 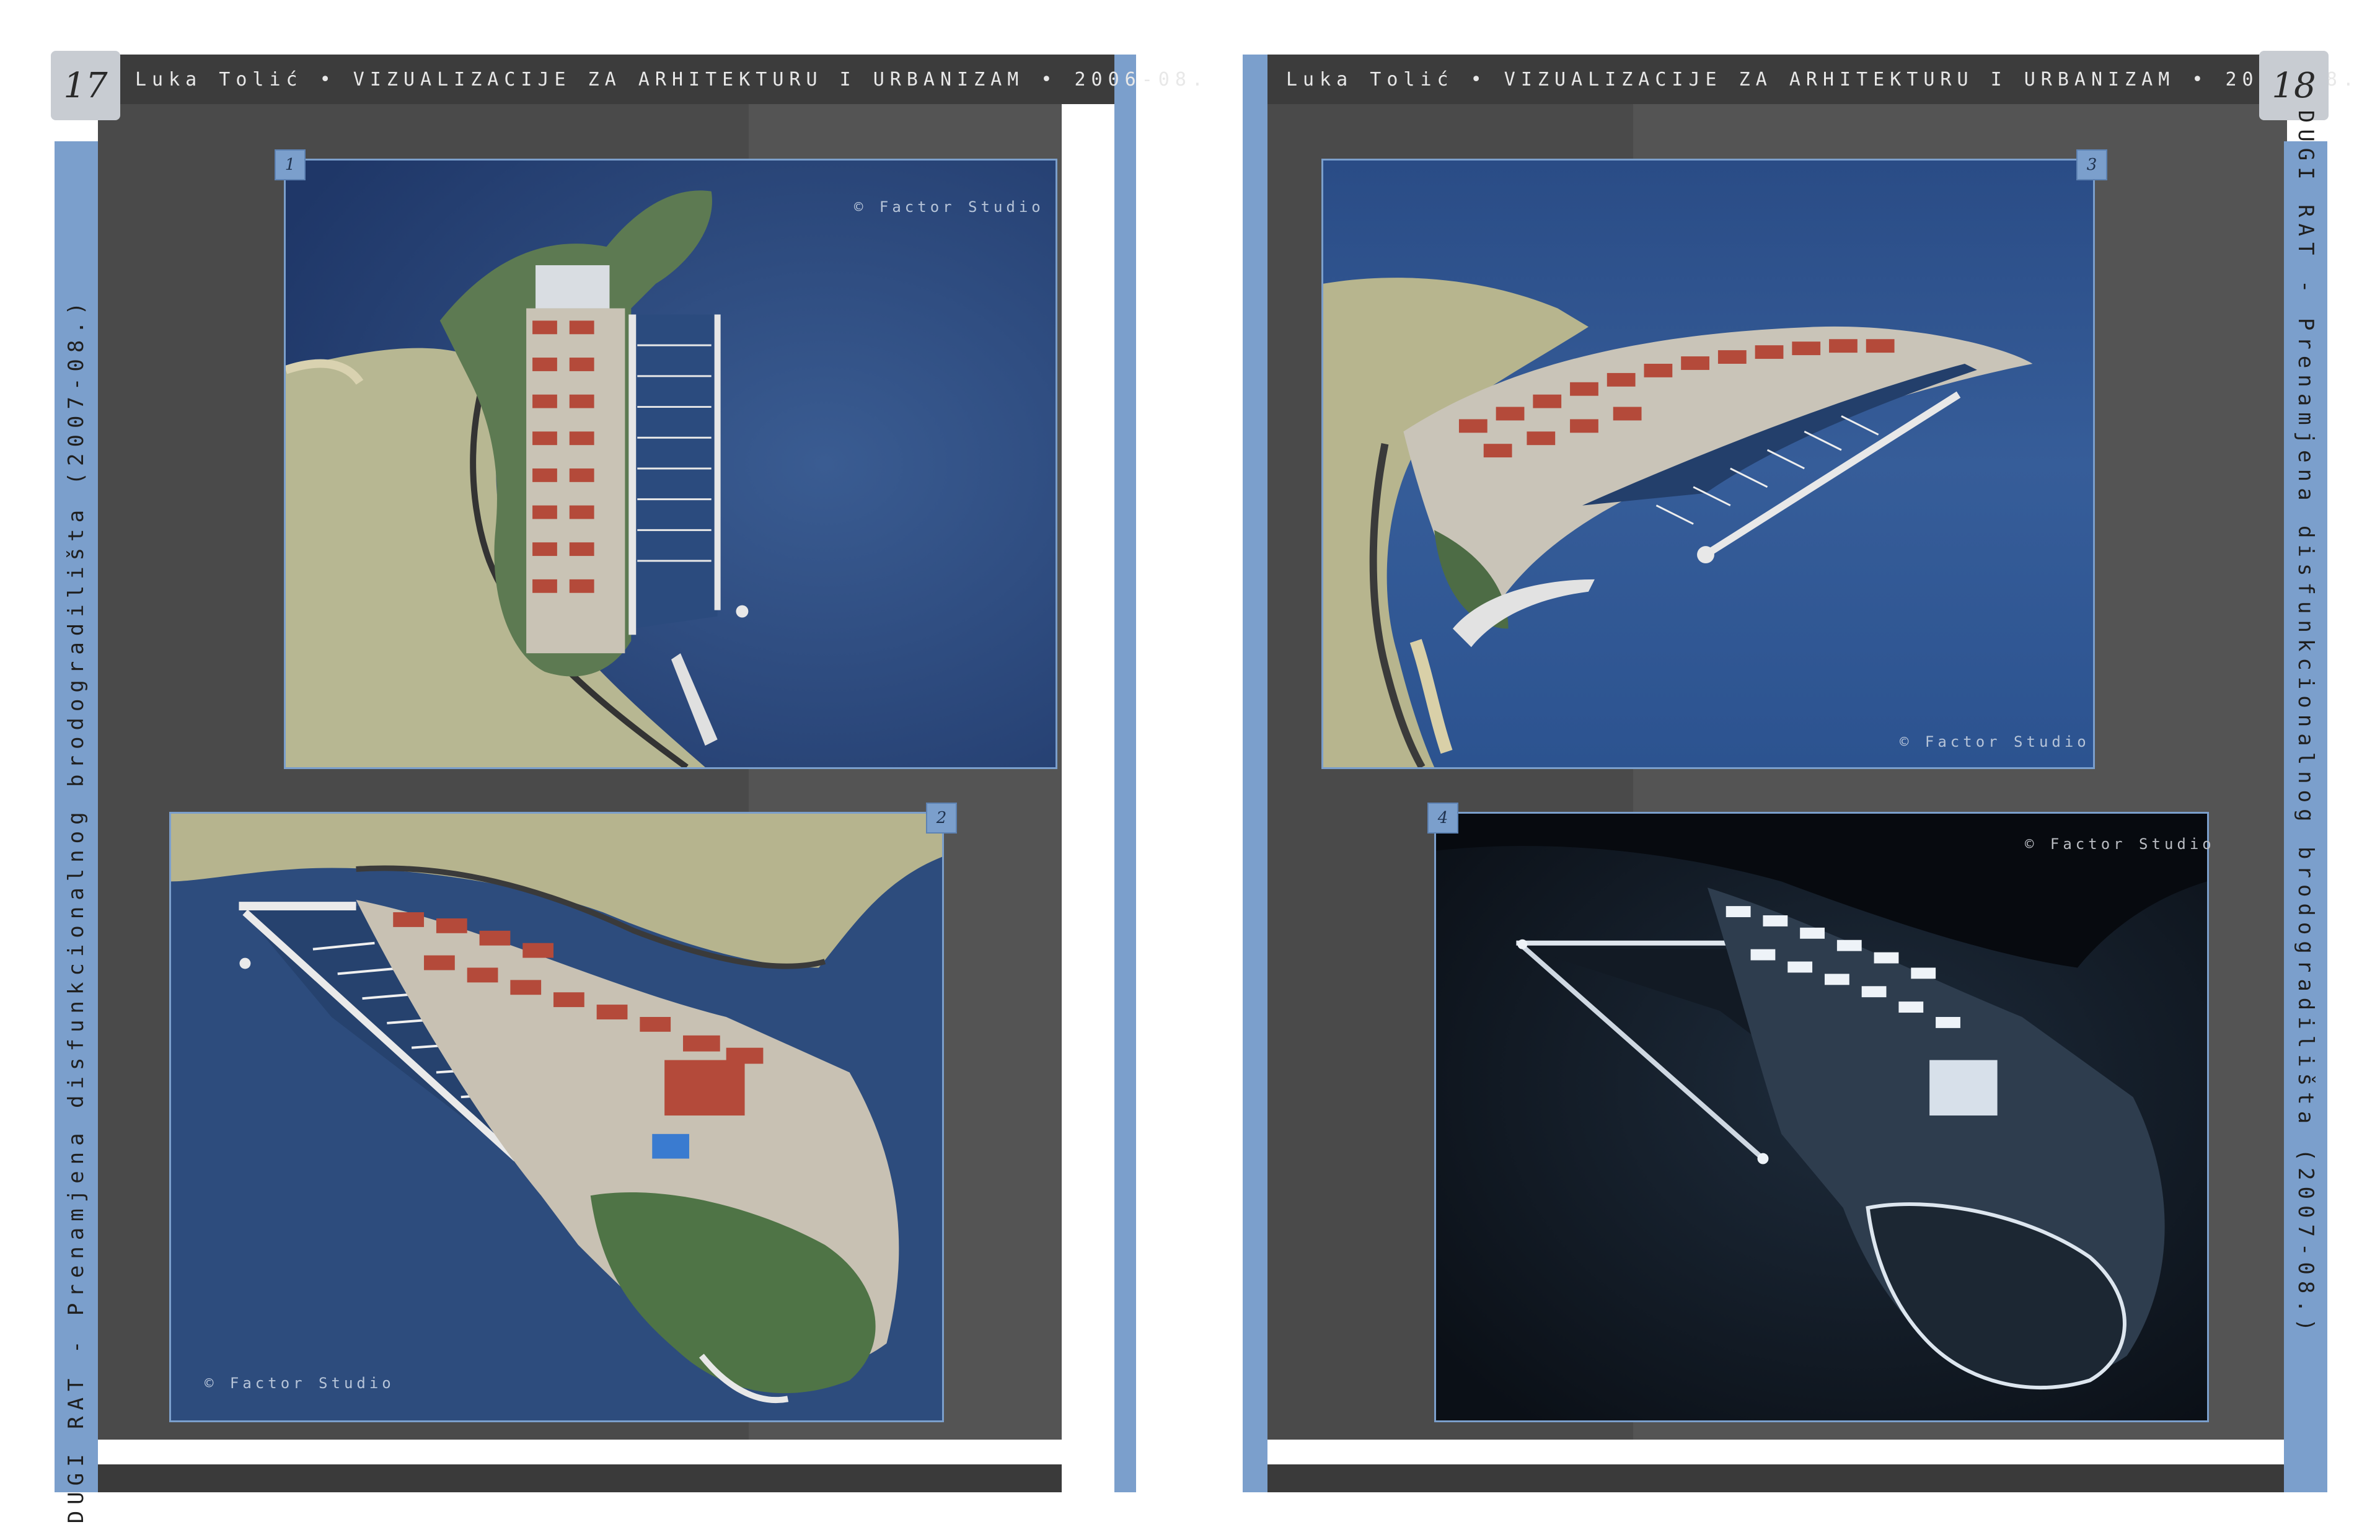 What do you see at coordinates (1708, 464) in the screenshot?
I see `figure-3-image` at bounding box center [1708, 464].